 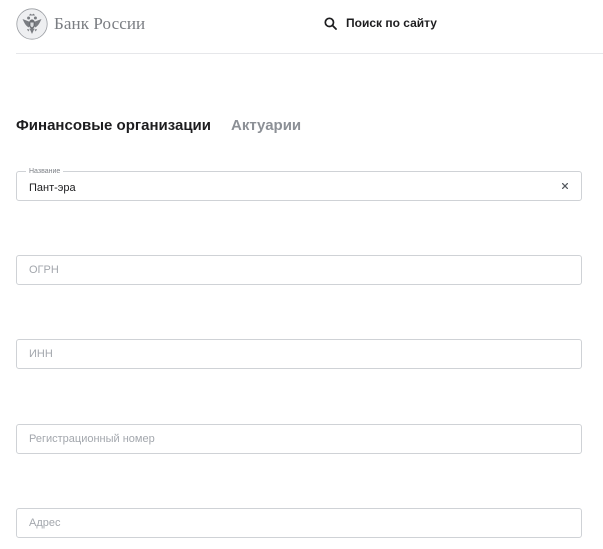 What do you see at coordinates (289, 188) in the screenshot?
I see `name-input` at bounding box center [289, 188].